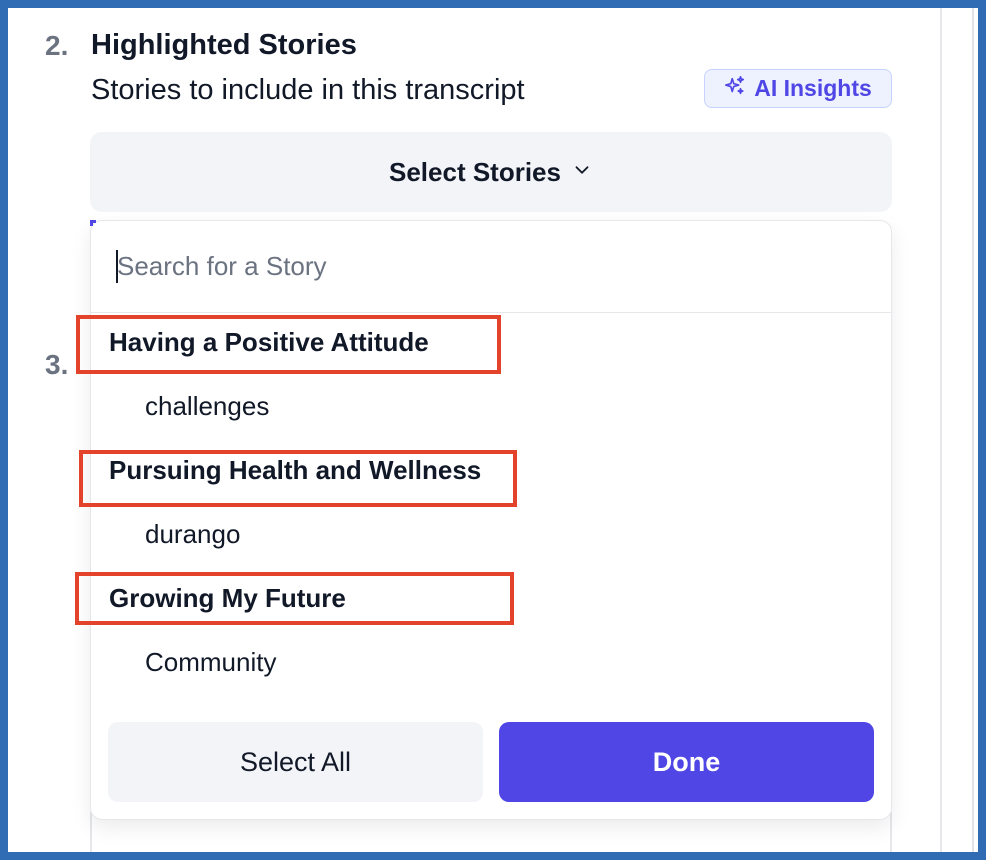  What do you see at coordinates (227, 598) in the screenshot?
I see `story-option: Growing My Future` at bounding box center [227, 598].